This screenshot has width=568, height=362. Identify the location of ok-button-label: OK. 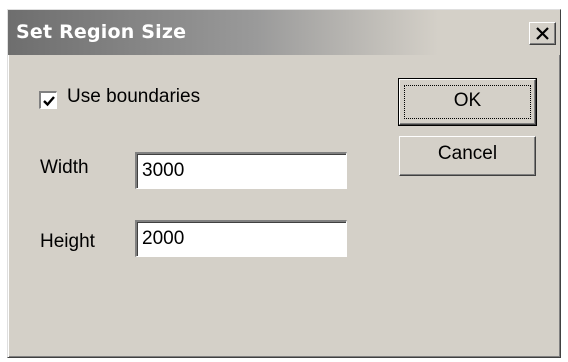
(467, 100).